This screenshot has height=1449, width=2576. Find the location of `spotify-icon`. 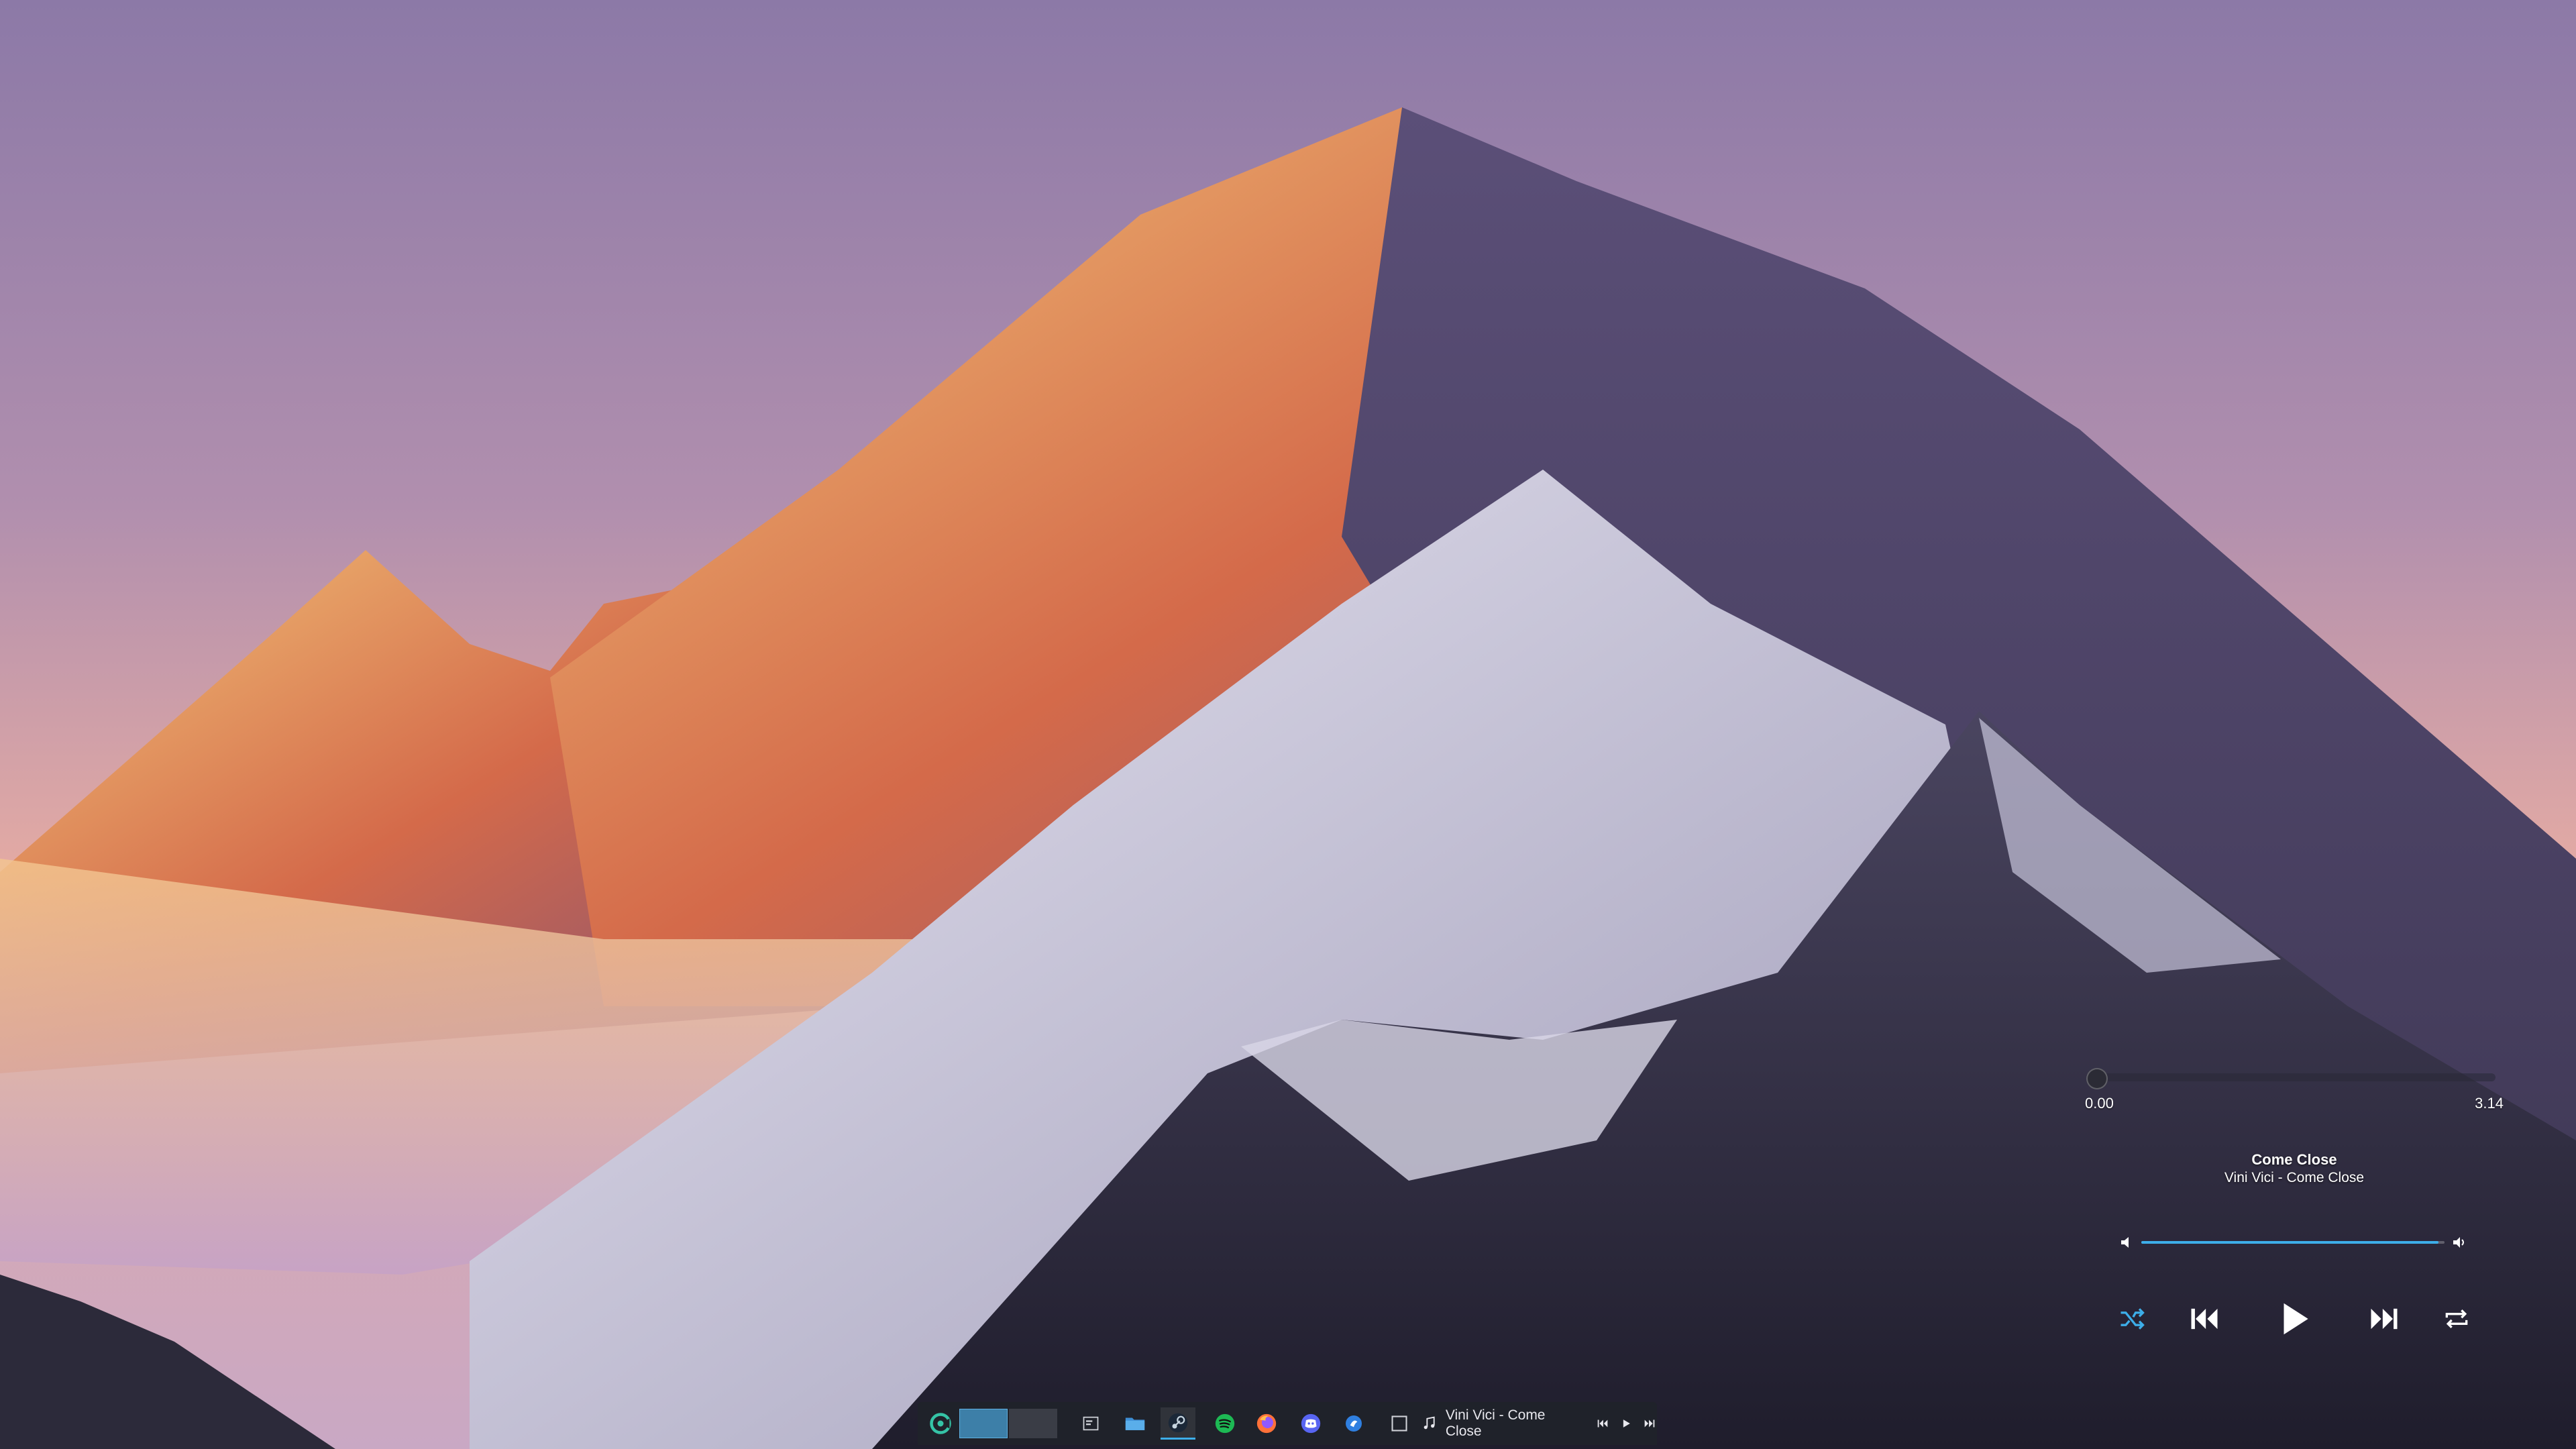

spotify-icon is located at coordinates (1225, 1423).